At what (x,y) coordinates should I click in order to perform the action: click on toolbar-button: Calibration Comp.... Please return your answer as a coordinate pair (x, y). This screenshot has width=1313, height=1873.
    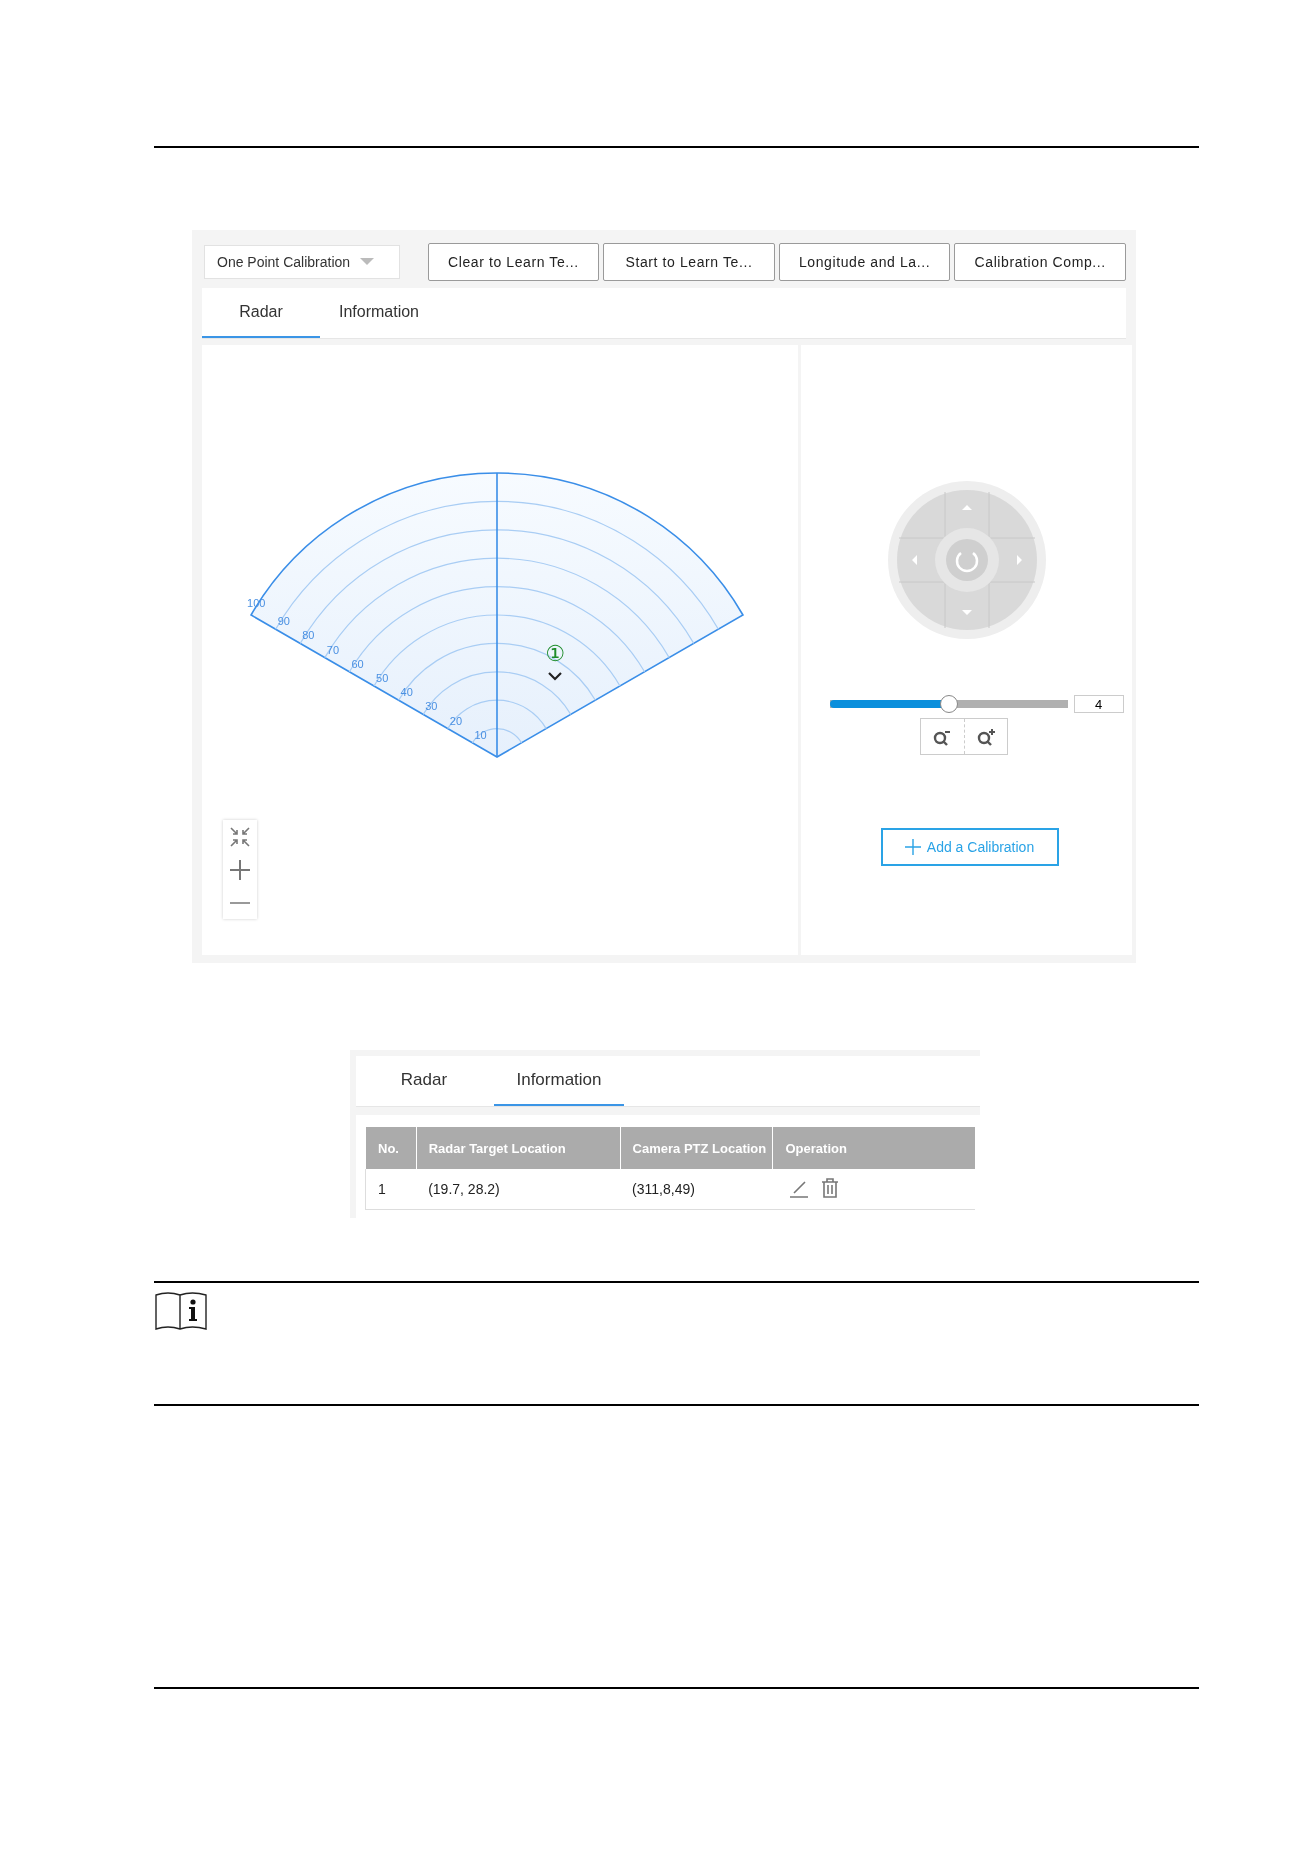
    Looking at the image, I should click on (1040, 262).